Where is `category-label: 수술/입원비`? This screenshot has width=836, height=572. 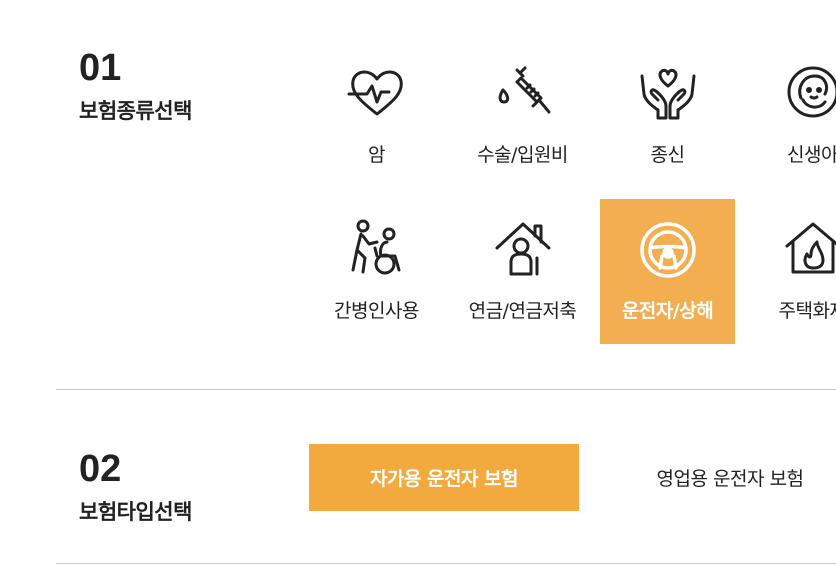 category-label: 수술/입원비 is located at coordinates (522, 155).